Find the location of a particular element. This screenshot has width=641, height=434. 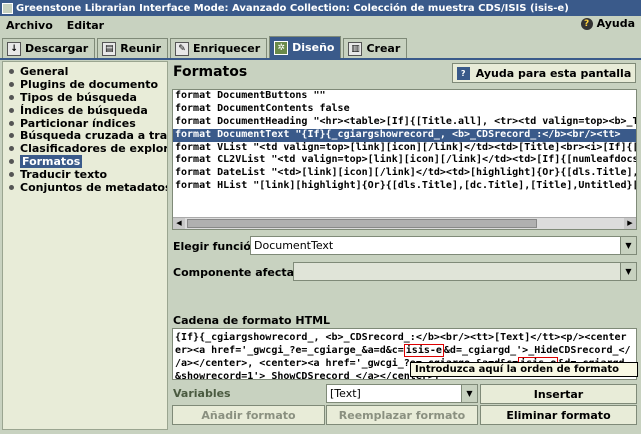

tab-label: Crear is located at coordinates (383, 48).